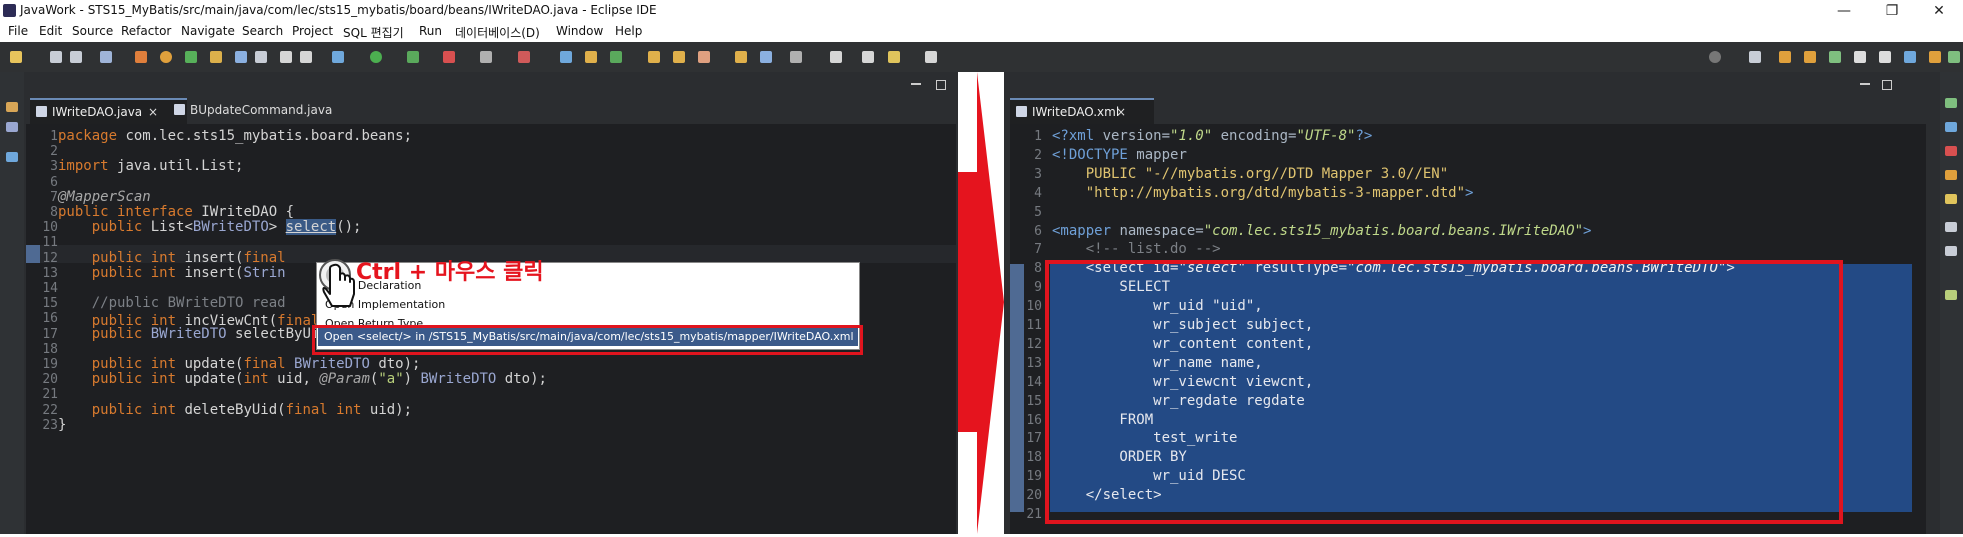  I want to click on new-icon, so click(16, 57).